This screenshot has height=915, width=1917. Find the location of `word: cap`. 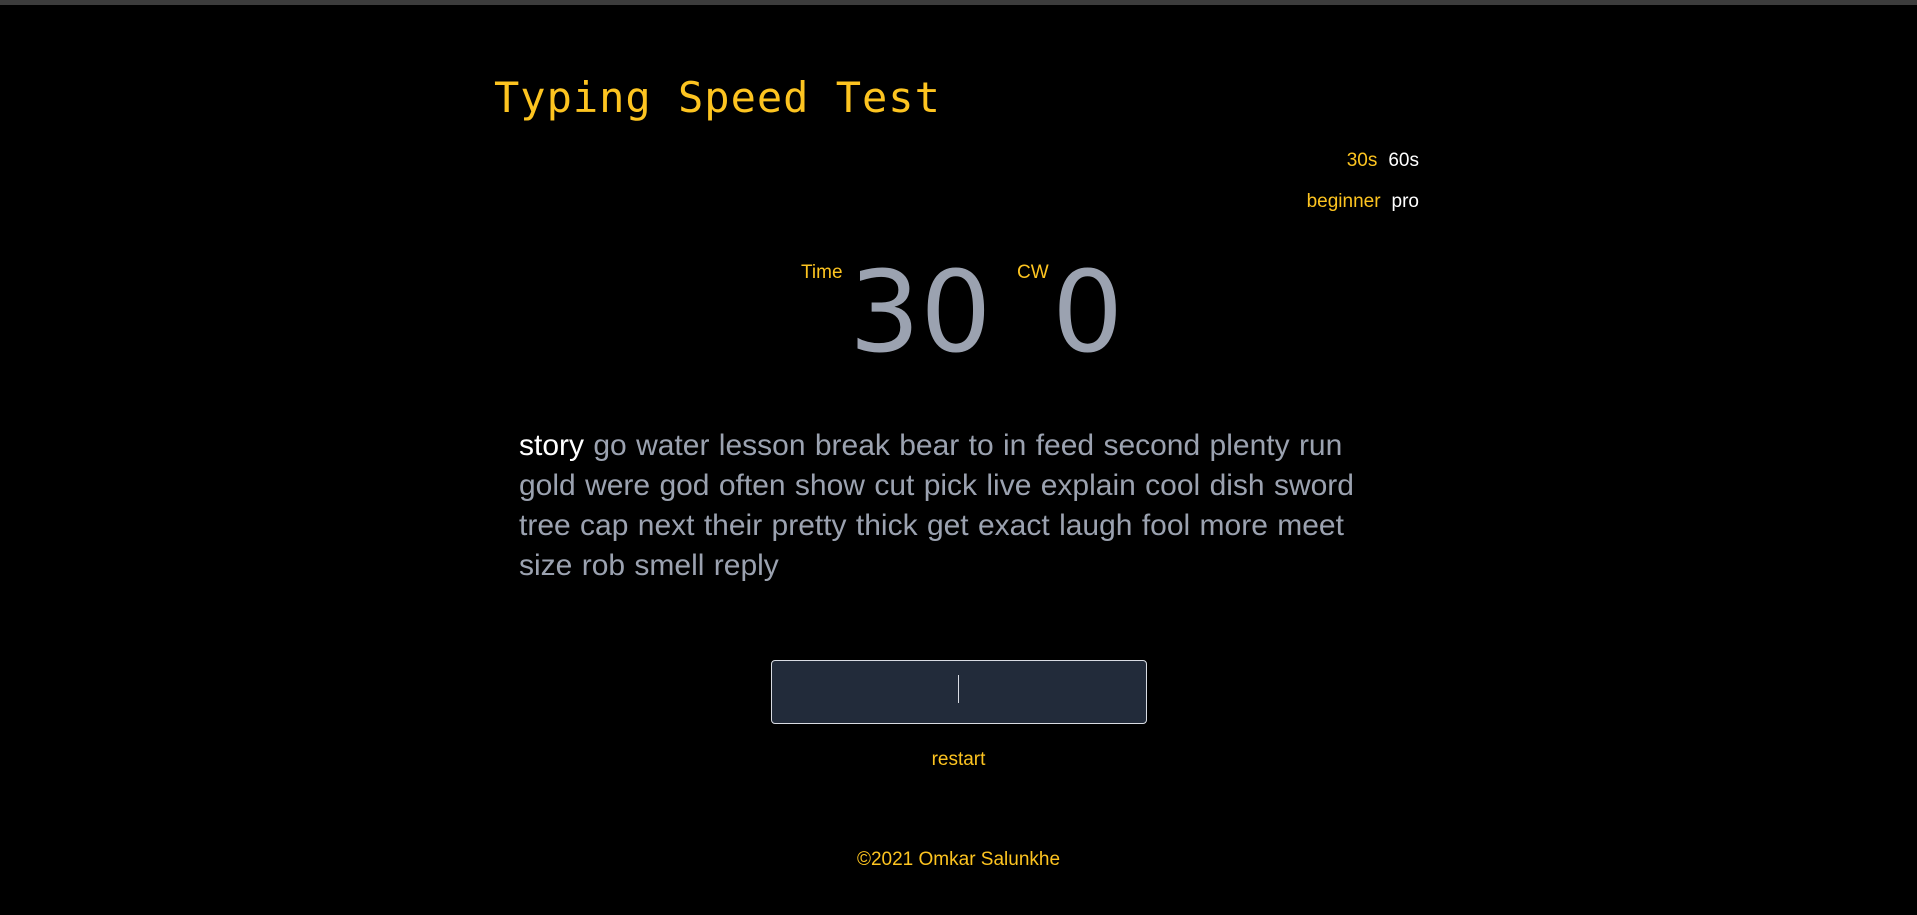

word: cap is located at coordinates (604, 525).